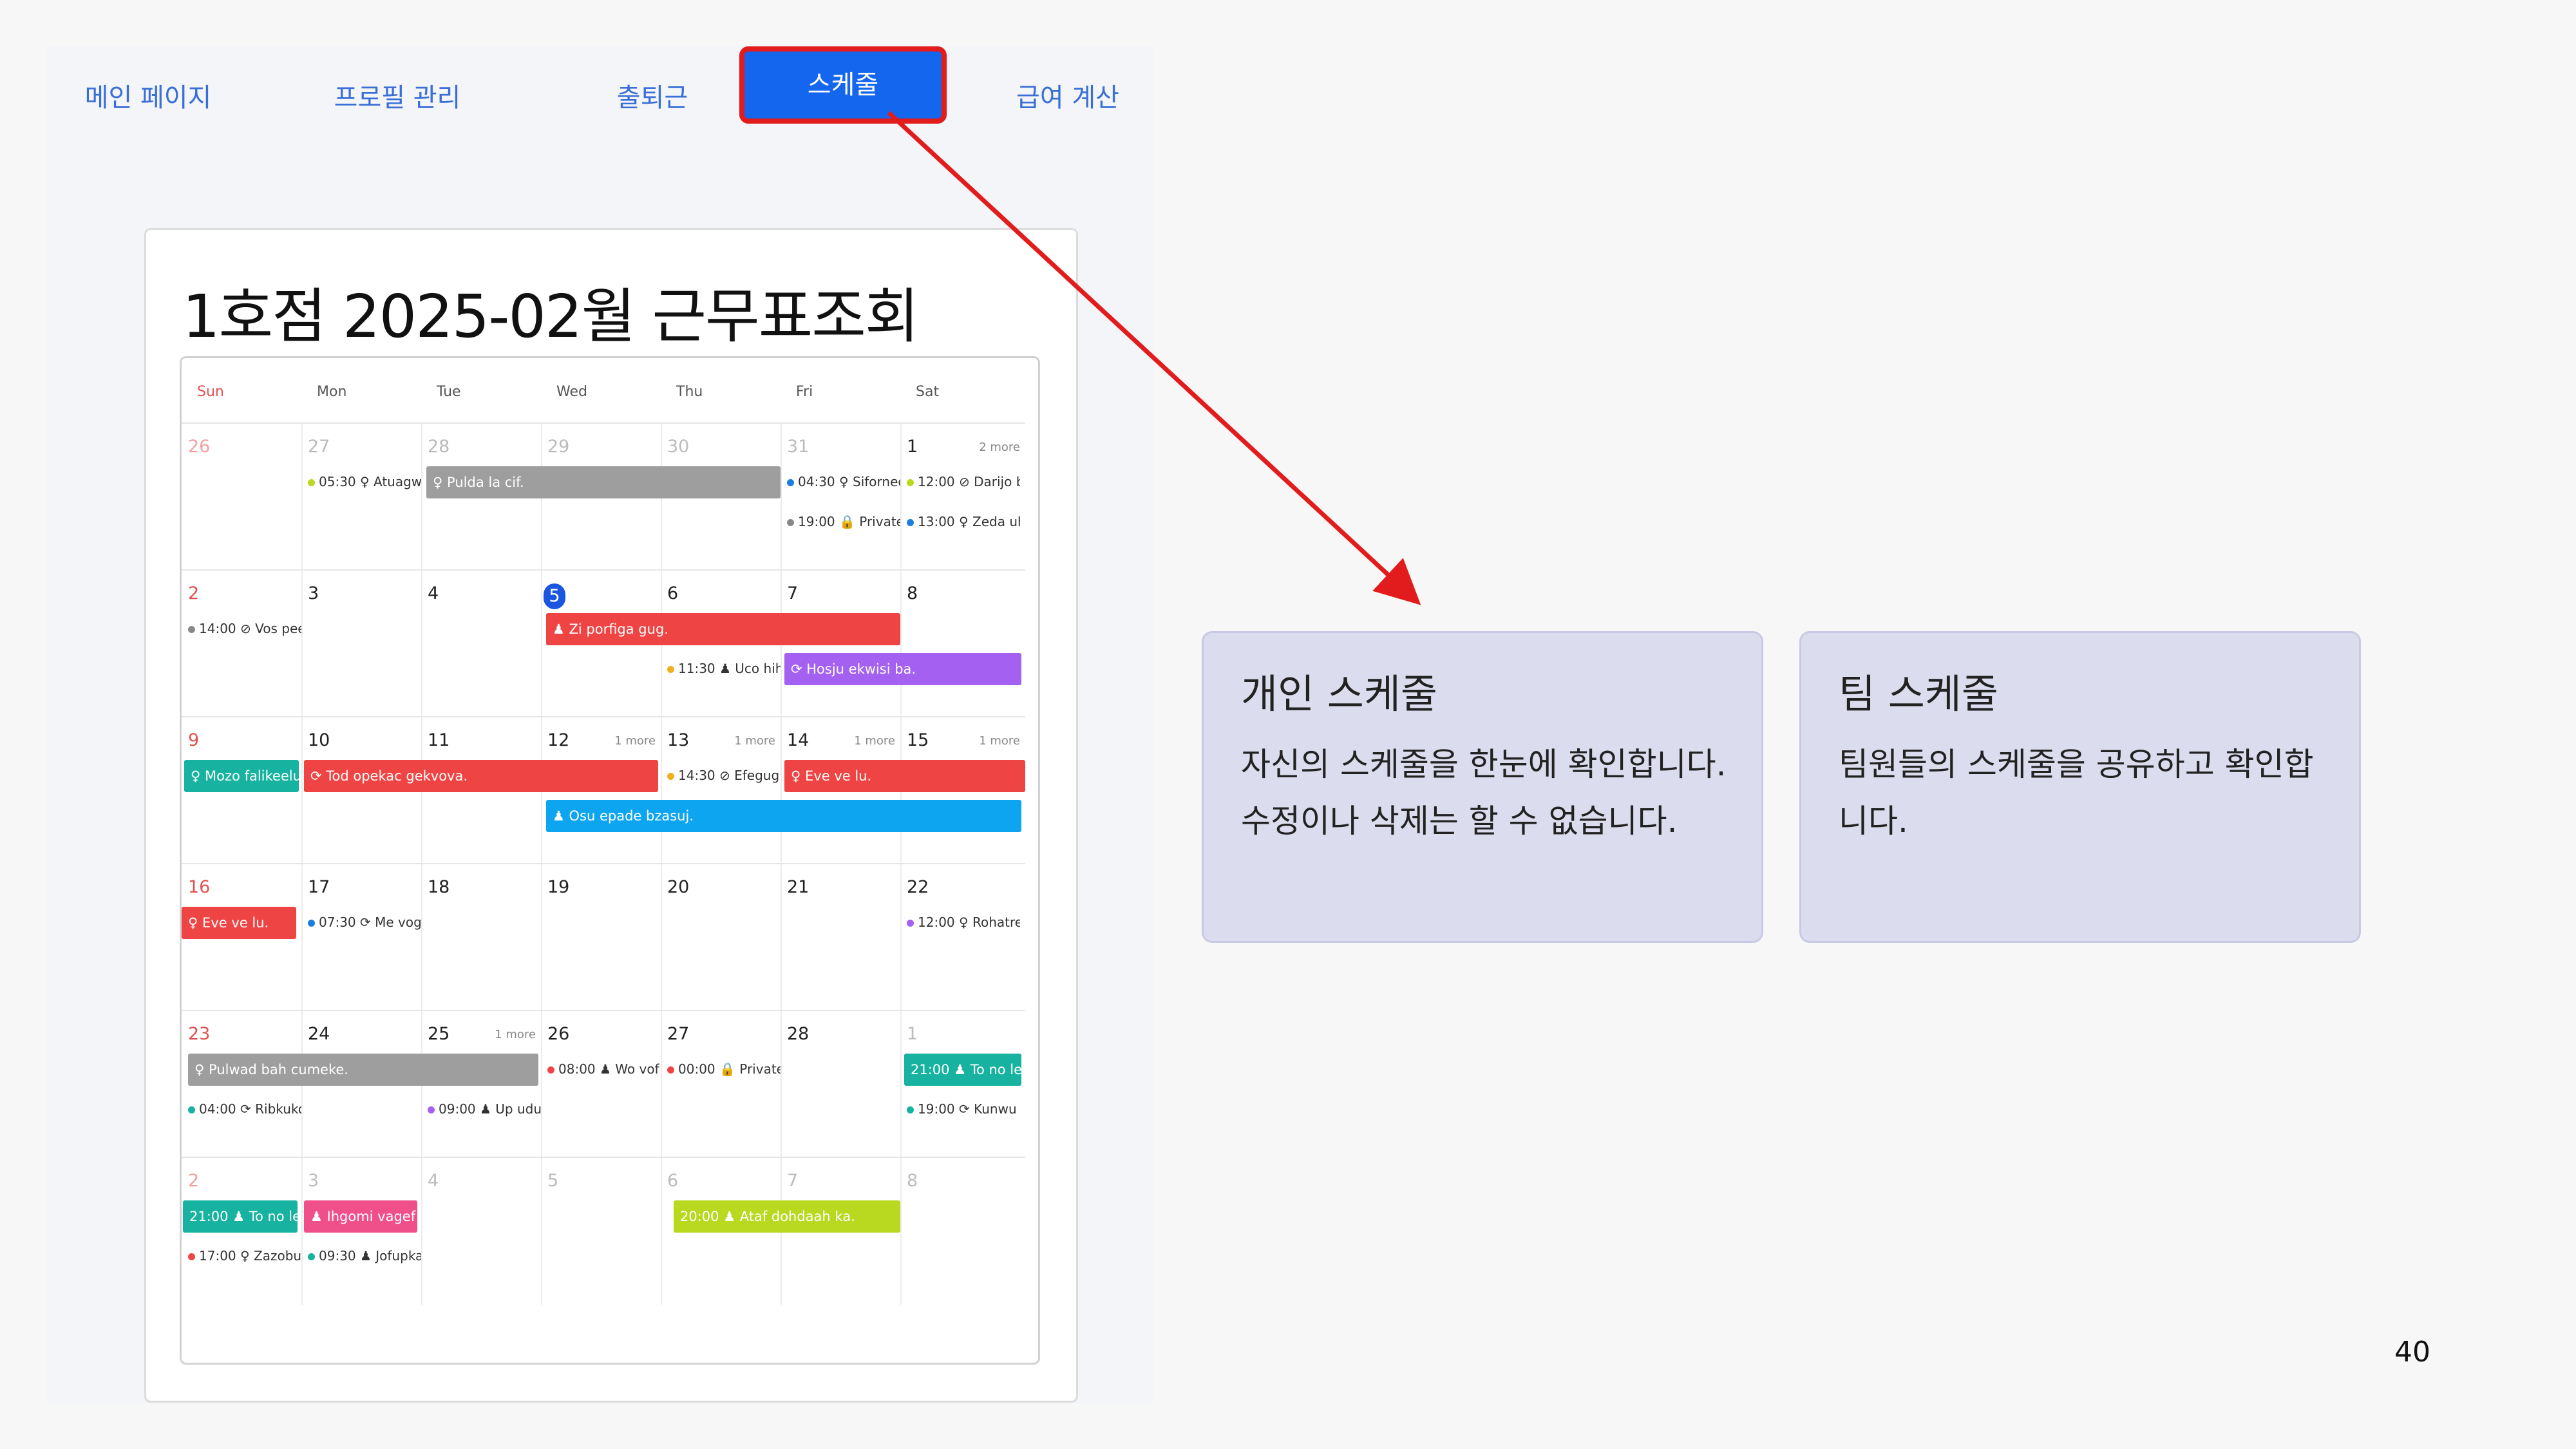  Describe the element at coordinates (490, 1109) in the screenshot. I see `event-label: 09:00 ♟ Up udu bevva` at that location.